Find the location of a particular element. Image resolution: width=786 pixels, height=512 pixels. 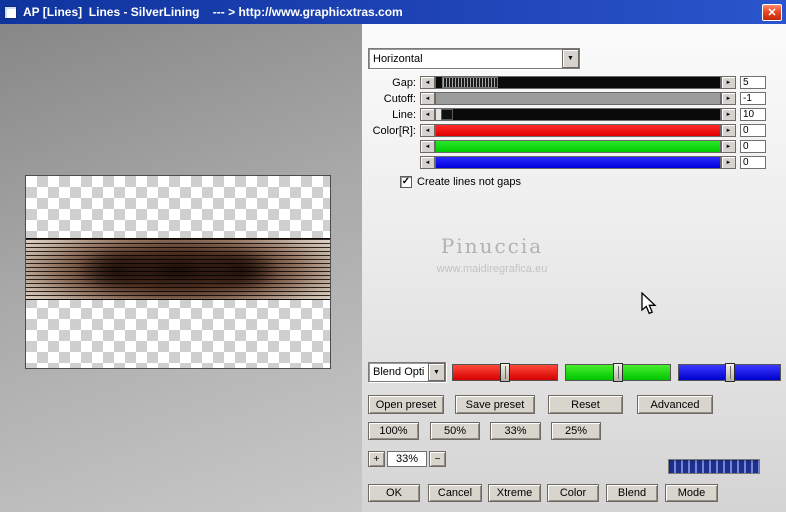

slider-row-color-r: Color[R]: ◄ ► 0 is located at coordinates (565, 130).